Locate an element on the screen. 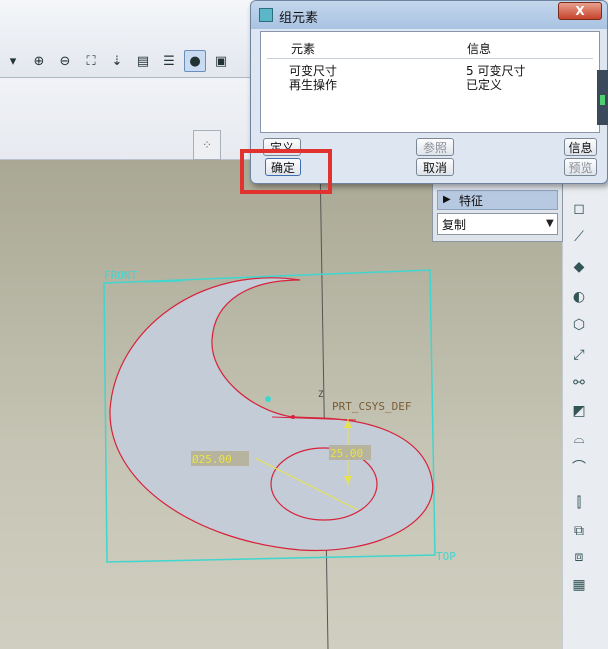 This screenshot has height=649, width=608. table-row: 可变尺寸 5 可变尺寸 is located at coordinates (430, 70).